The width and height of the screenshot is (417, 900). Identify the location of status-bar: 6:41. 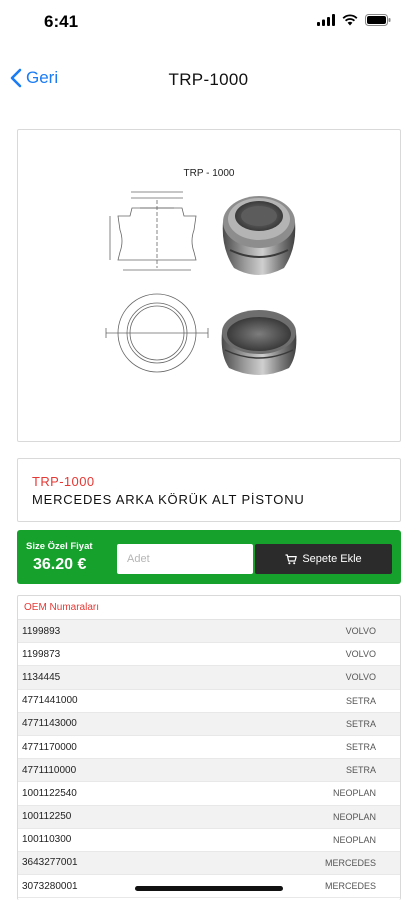
(208, 23).